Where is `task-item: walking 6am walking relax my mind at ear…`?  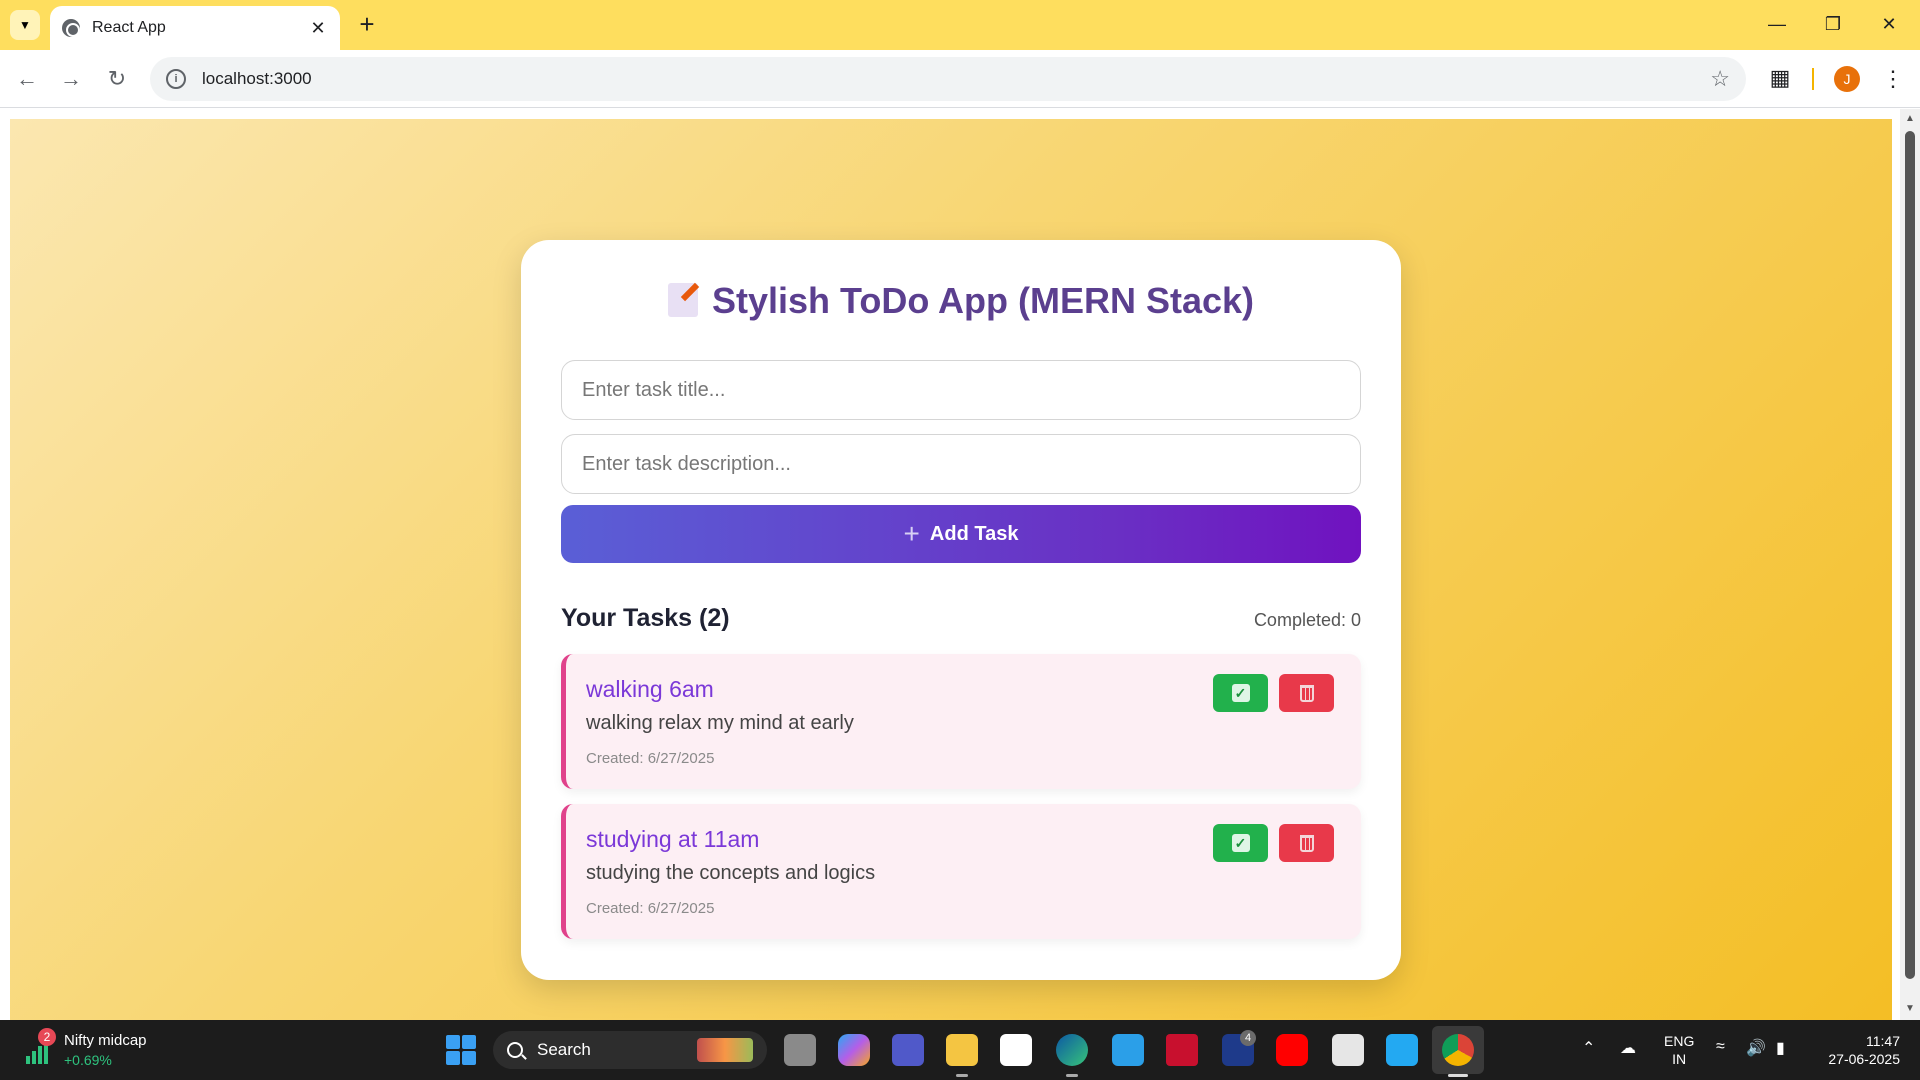
task-item: walking 6am walking relax my mind at ear… is located at coordinates (961, 721).